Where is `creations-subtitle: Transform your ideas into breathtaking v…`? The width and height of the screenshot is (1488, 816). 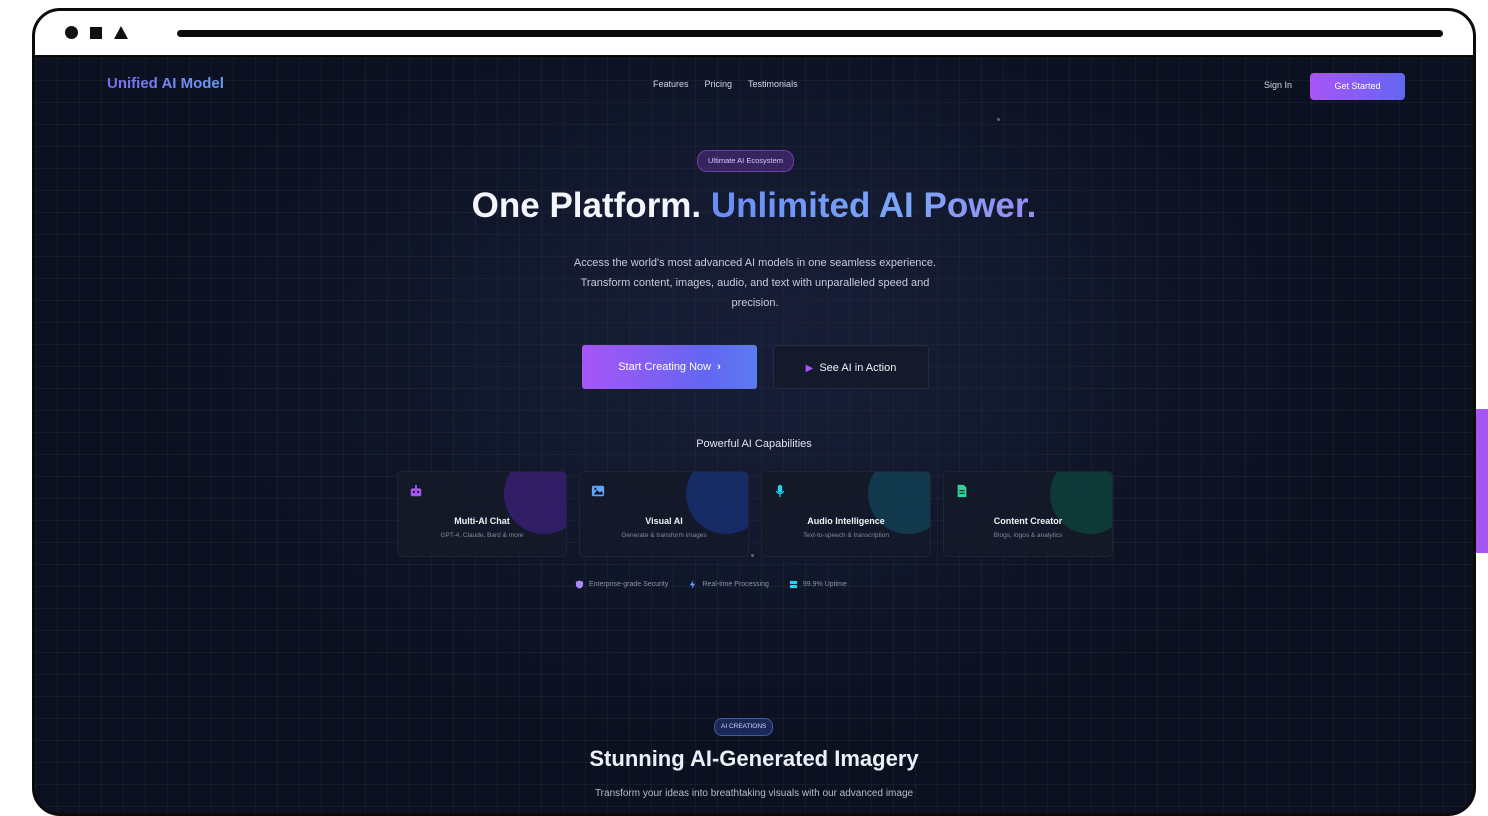
creations-subtitle: Transform your ideas into breathtaking v… is located at coordinates (754, 793).